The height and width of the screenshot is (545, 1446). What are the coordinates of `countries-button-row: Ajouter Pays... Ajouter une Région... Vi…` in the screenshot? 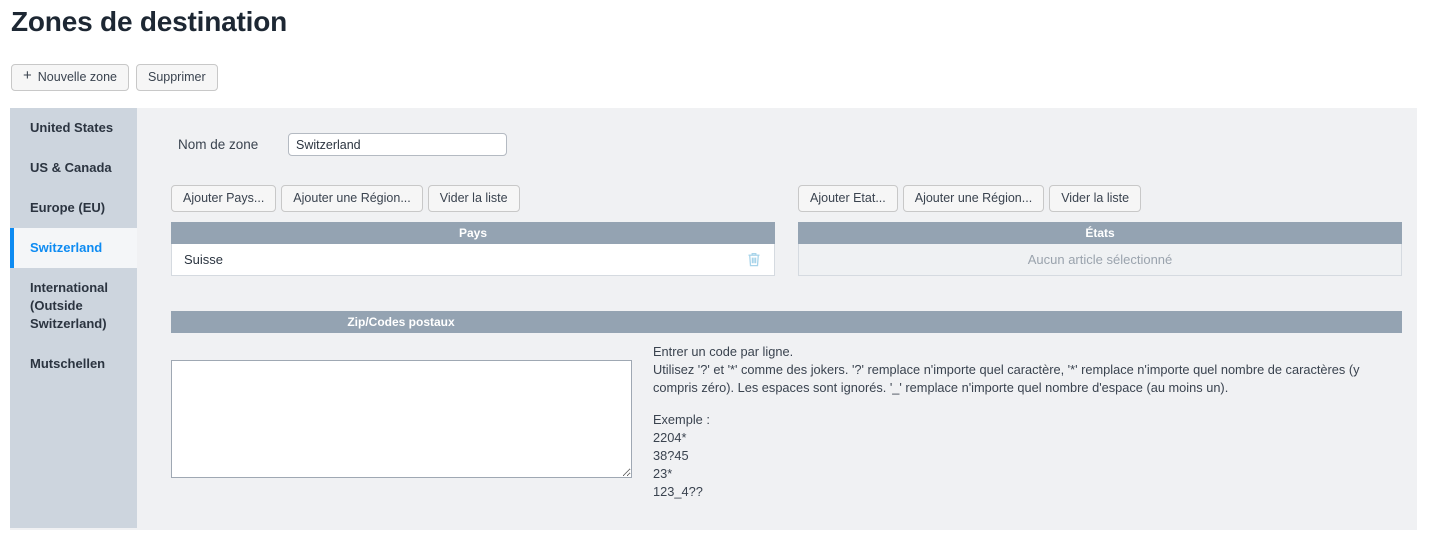 It's located at (473, 198).